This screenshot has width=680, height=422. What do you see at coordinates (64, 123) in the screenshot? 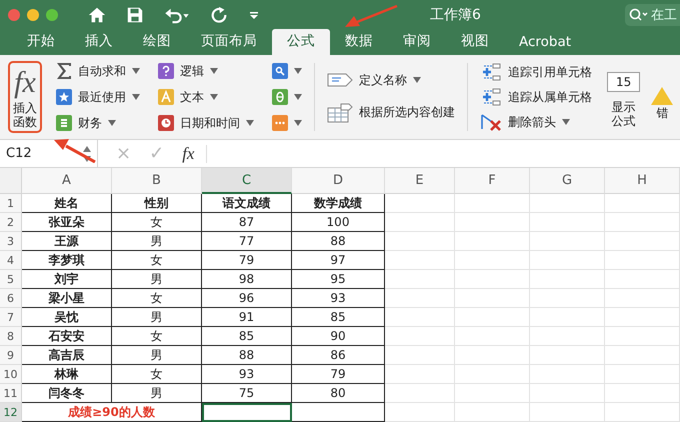
I see `database-icon` at bounding box center [64, 123].